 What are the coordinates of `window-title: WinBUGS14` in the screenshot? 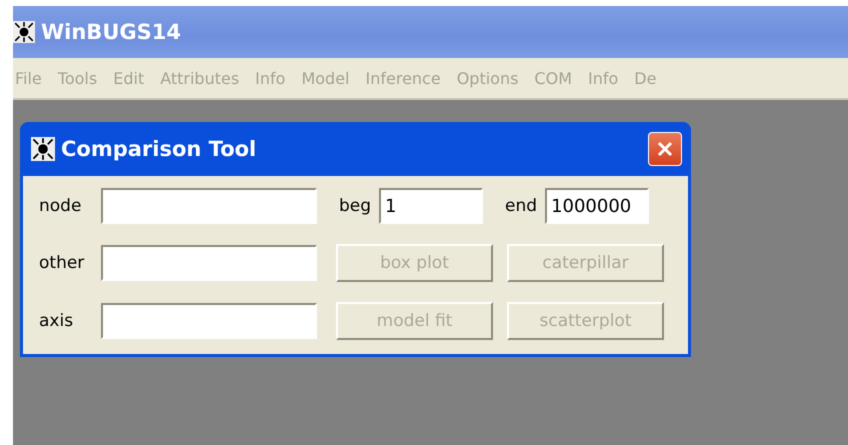 It's located at (111, 32).